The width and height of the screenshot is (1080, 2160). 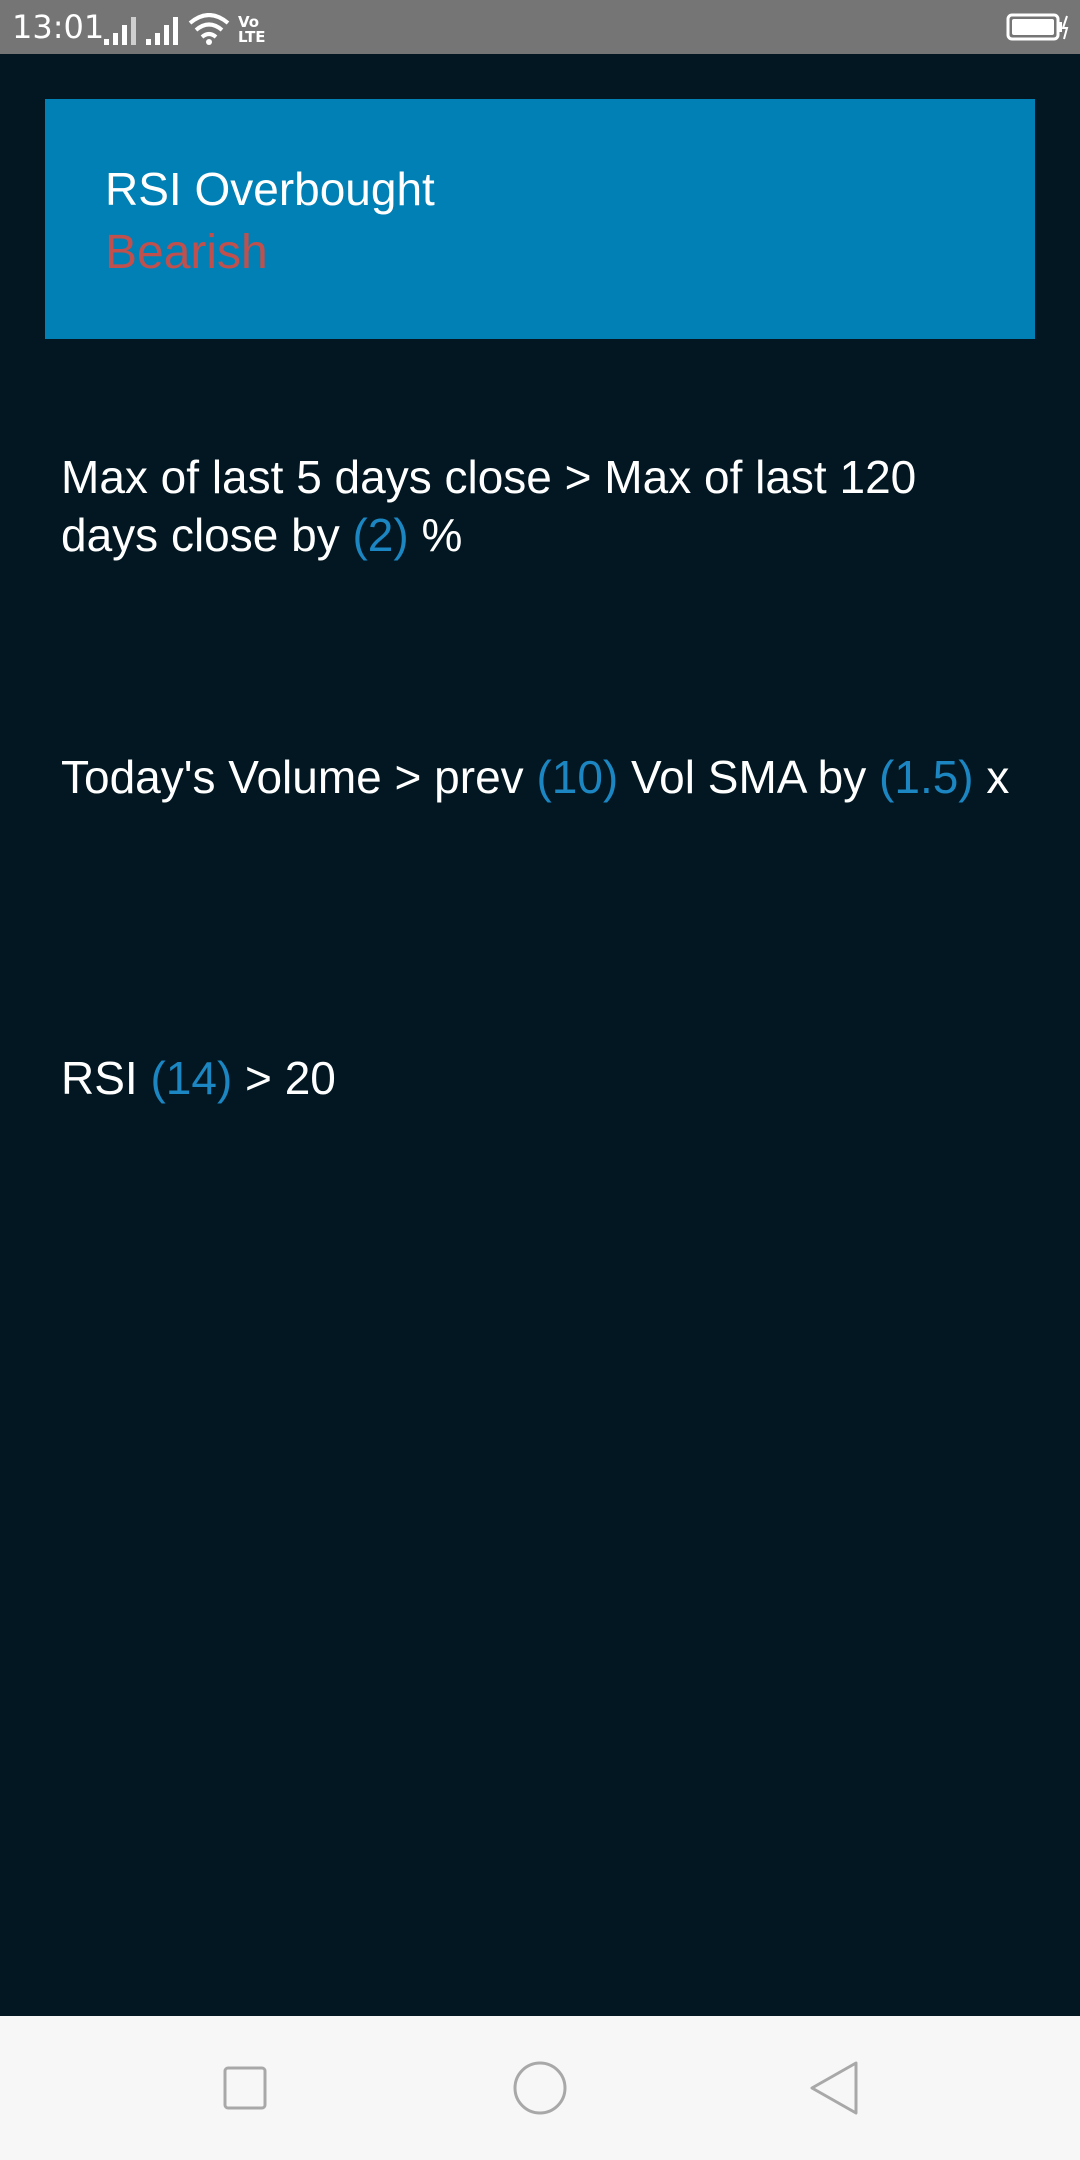 What do you see at coordinates (541, 1078) in the screenshot?
I see `condition-item: RSI (14) > 20` at bounding box center [541, 1078].